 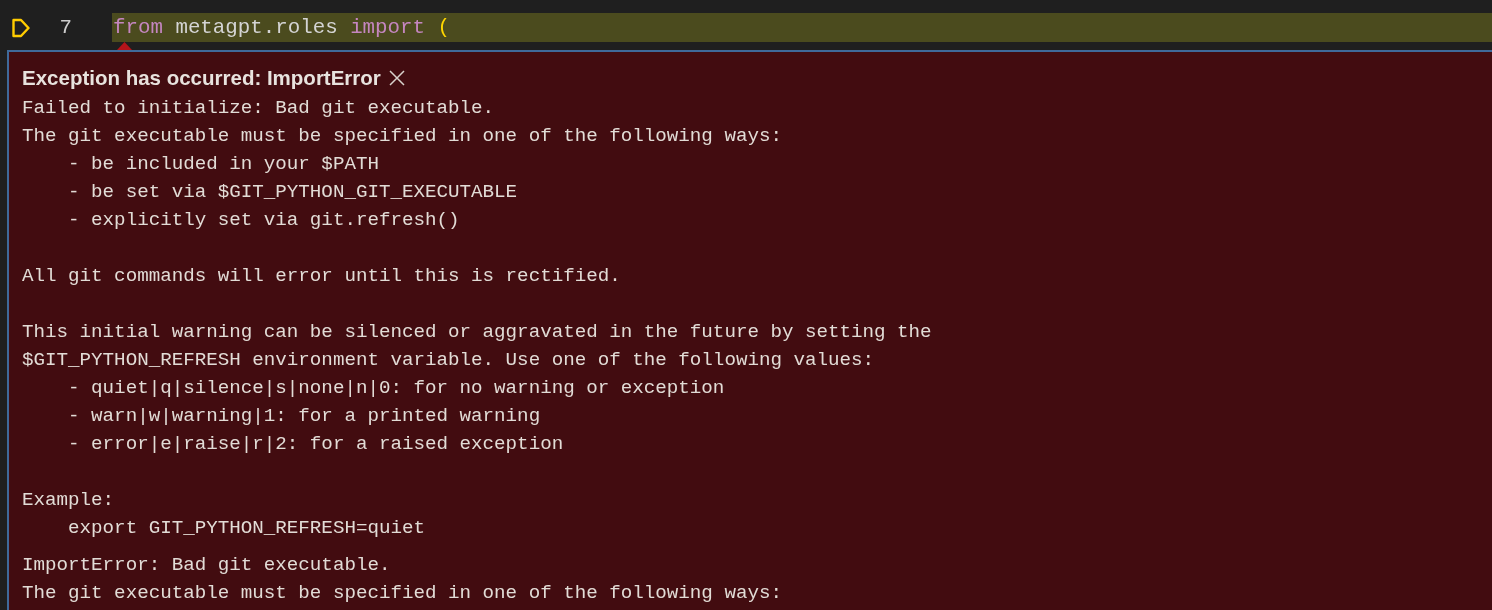 What do you see at coordinates (65, 28) in the screenshot?
I see `line-number: 7` at bounding box center [65, 28].